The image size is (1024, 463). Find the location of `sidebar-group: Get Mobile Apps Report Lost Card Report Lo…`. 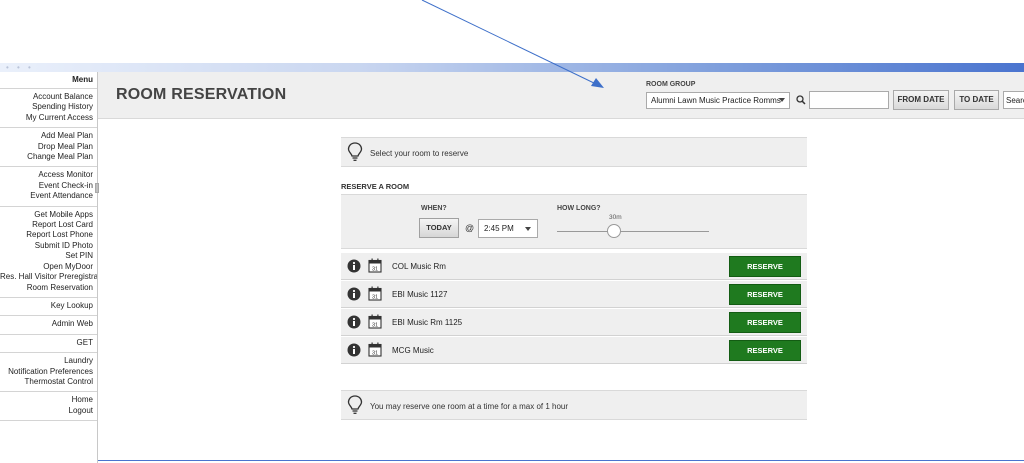

sidebar-group: Get Mobile Apps Report Lost Card Report Lo… is located at coordinates (48, 252).